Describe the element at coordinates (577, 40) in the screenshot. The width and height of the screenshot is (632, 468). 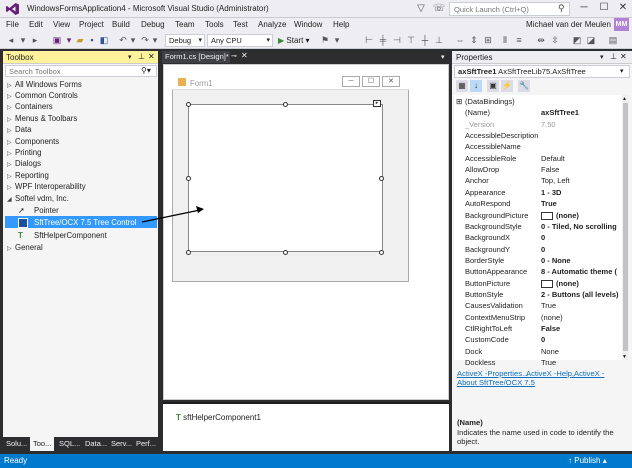
I see `bring-to-front-icon: ◩` at that location.